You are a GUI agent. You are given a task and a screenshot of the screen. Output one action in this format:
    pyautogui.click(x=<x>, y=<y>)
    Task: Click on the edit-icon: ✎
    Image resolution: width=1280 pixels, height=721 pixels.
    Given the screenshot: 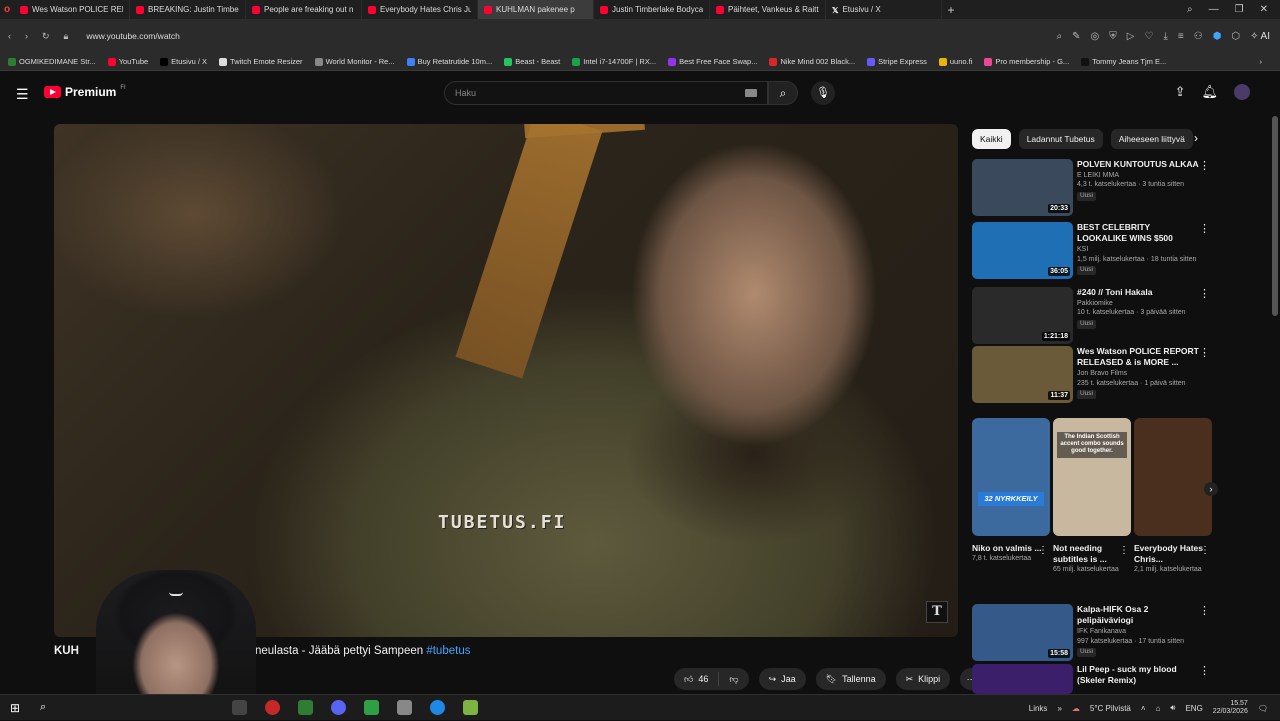 What is the action you would take?
    pyautogui.click(x=1076, y=36)
    